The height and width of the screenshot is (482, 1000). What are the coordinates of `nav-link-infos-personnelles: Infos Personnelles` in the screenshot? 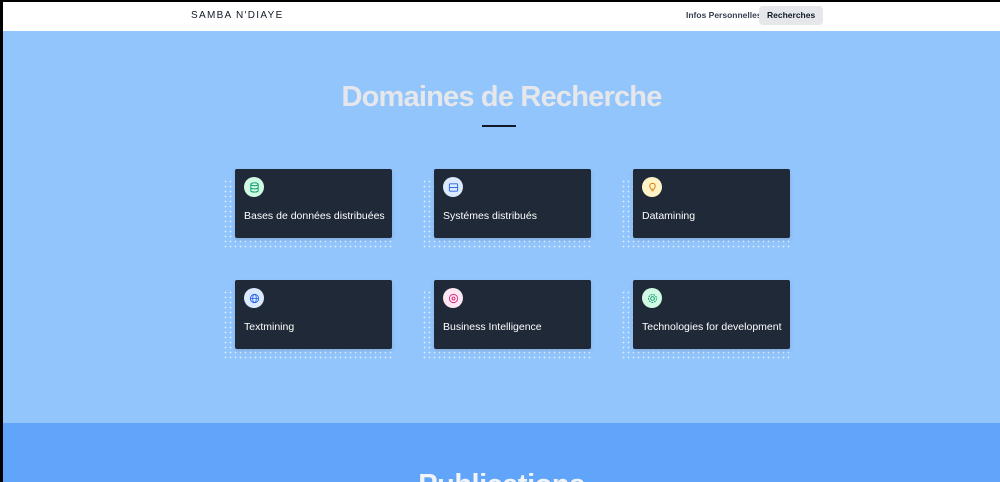 It's located at (724, 15).